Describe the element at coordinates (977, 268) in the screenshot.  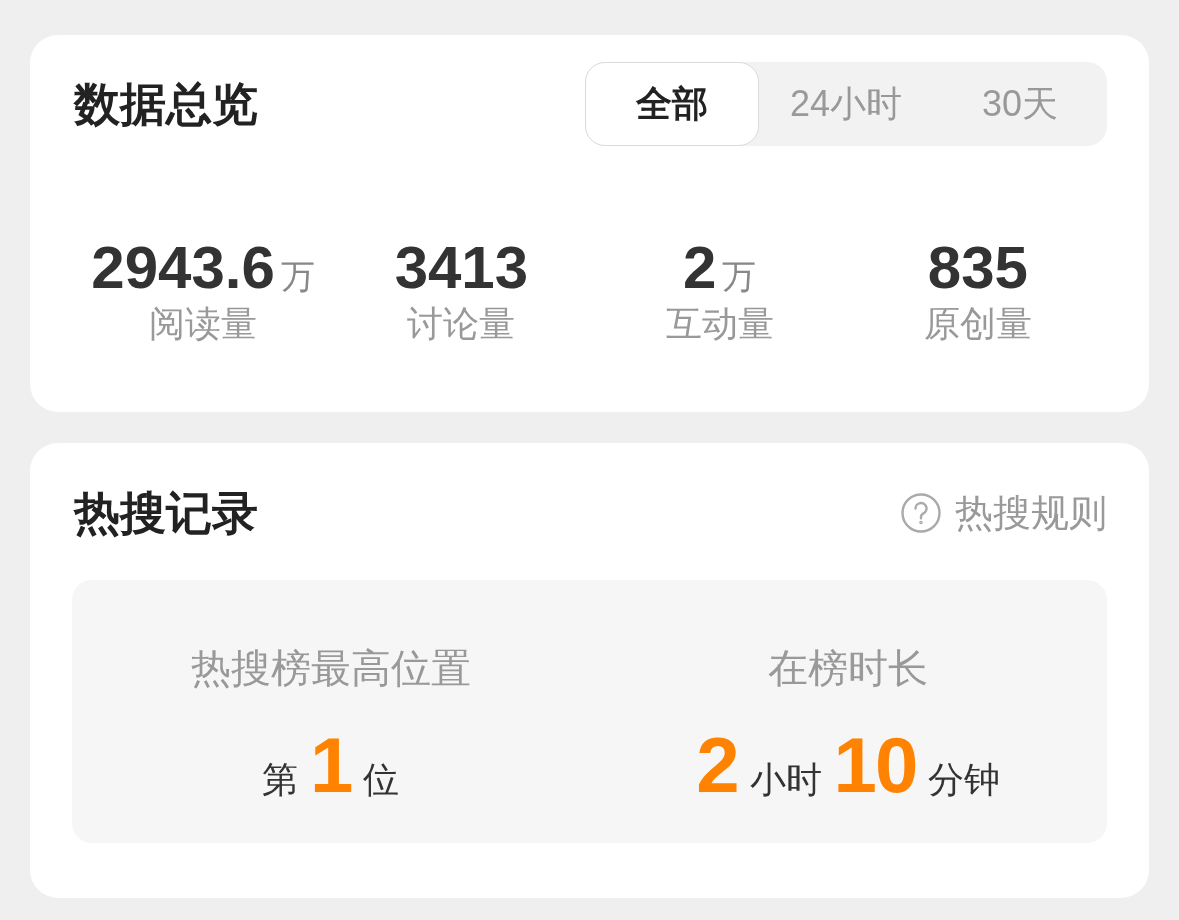
I see `stat-value: 835` at that location.